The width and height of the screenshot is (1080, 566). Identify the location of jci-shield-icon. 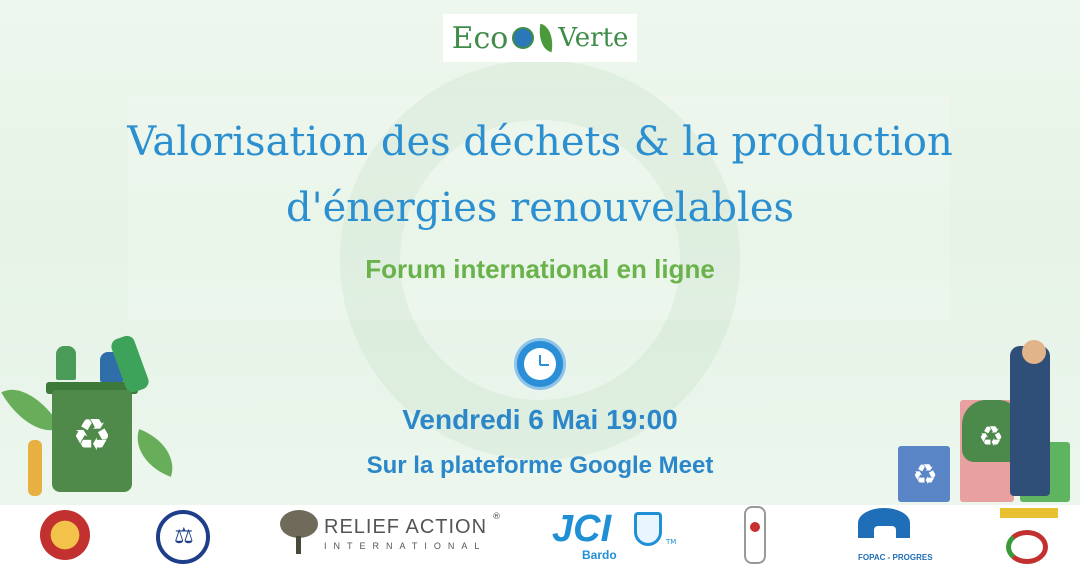
(648, 529).